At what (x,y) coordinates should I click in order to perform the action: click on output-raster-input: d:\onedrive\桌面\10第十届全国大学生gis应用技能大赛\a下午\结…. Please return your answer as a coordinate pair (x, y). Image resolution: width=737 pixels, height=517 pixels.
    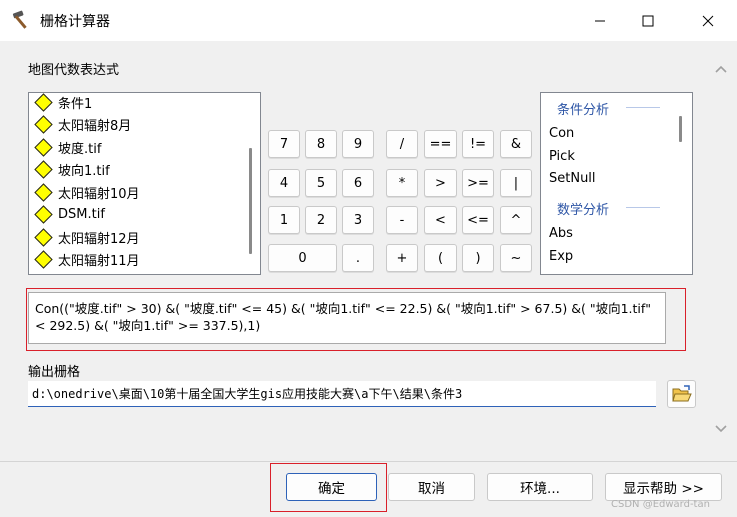
    Looking at the image, I should click on (342, 394).